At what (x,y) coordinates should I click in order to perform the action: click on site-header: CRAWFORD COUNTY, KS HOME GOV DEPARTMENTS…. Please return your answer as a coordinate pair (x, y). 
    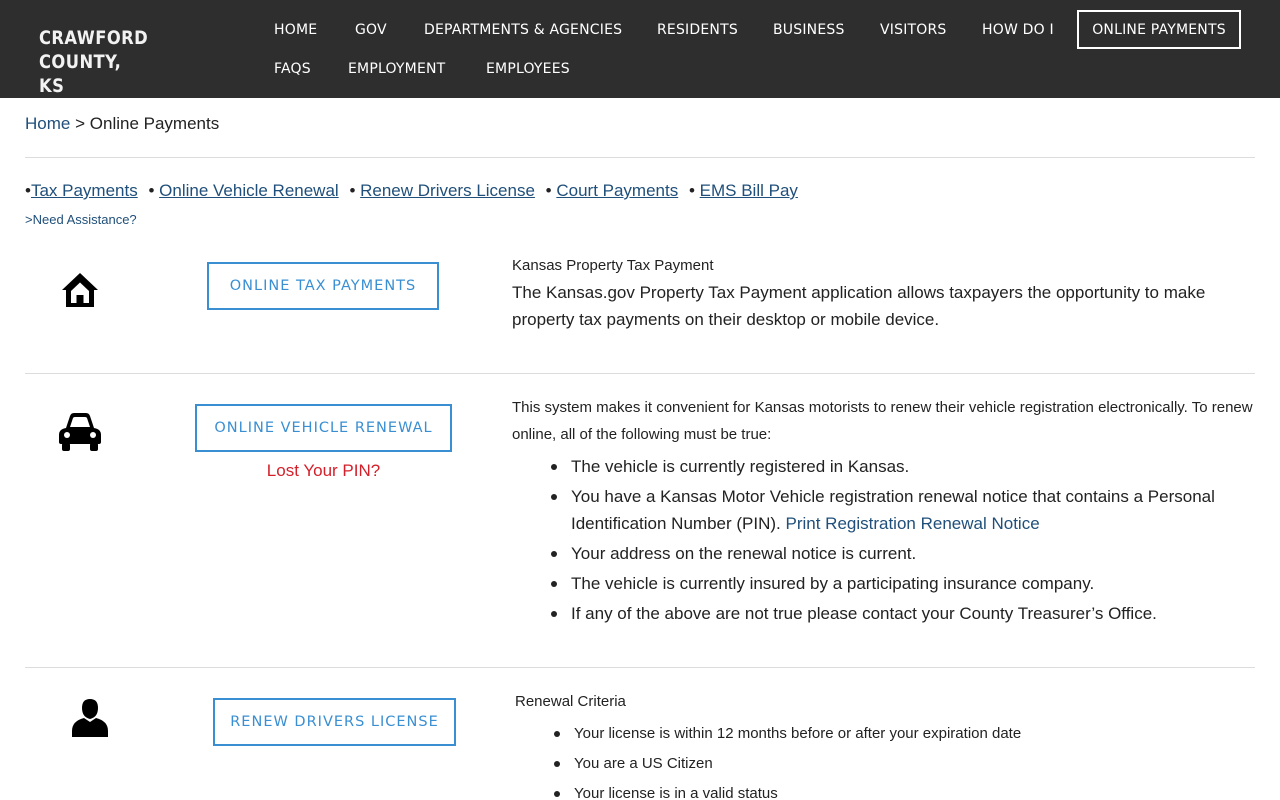
    Looking at the image, I should click on (640, 49).